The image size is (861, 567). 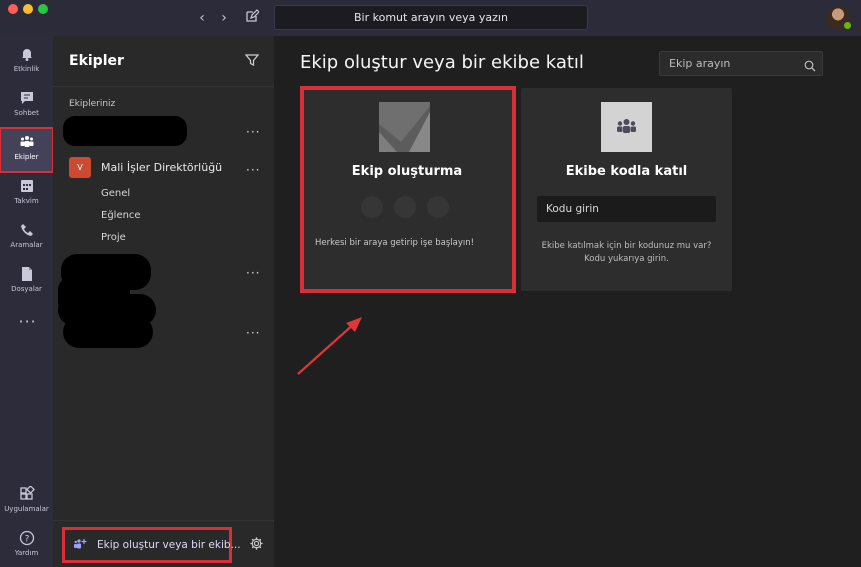 I want to click on channel-item: Genel, so click(x=115, y=193).